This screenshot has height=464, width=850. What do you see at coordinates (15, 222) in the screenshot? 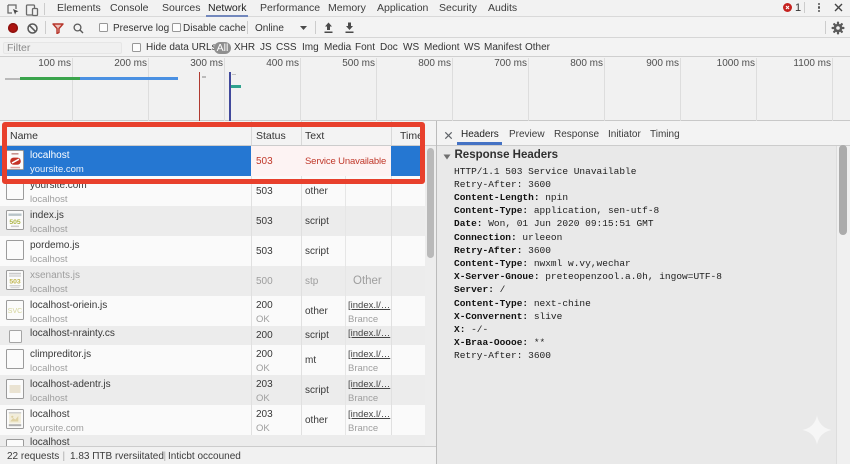
I see `svg-text: 505` at bounding box center [15, 222].